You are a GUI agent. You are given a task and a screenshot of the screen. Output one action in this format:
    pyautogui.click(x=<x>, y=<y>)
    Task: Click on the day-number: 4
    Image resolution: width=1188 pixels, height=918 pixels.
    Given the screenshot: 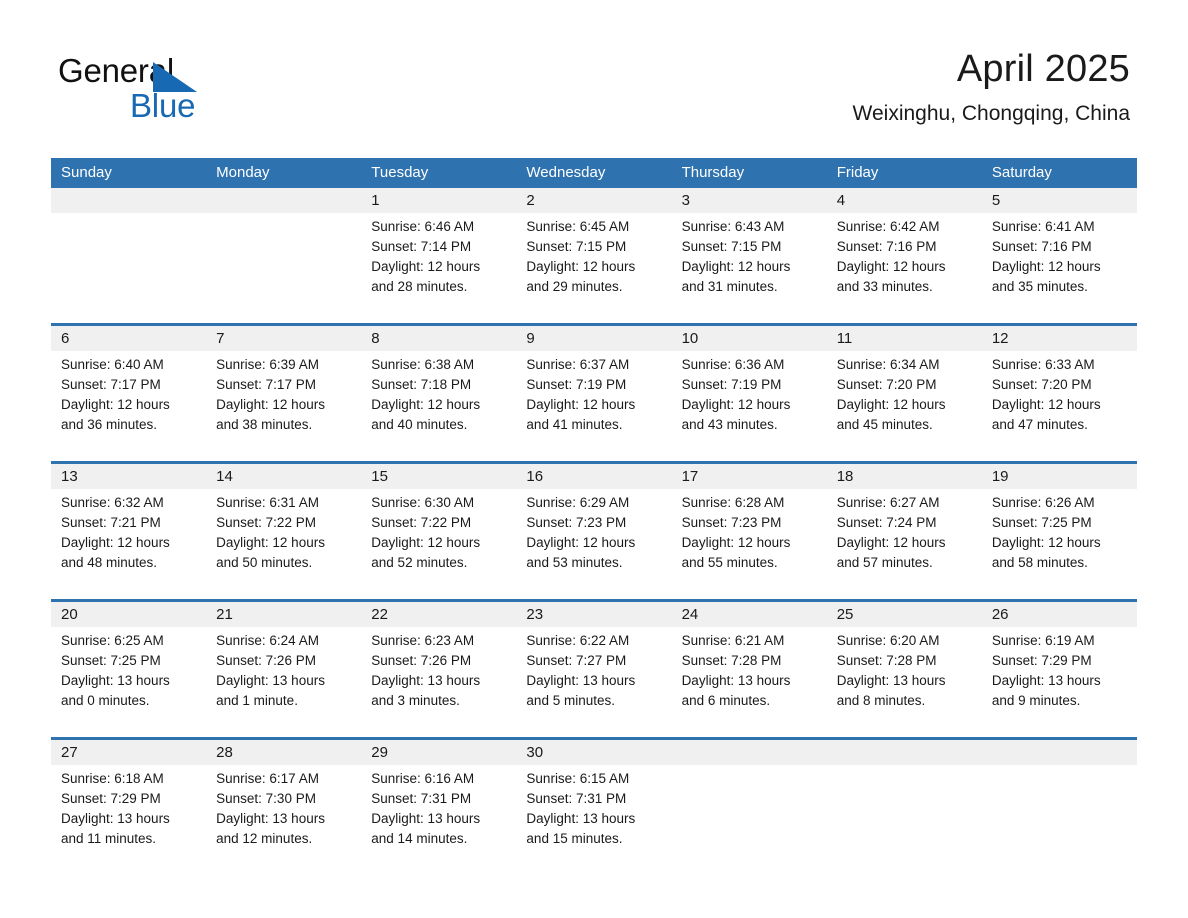 What is the action you would take?
    pyautogui.click(x=841, y=200)
    